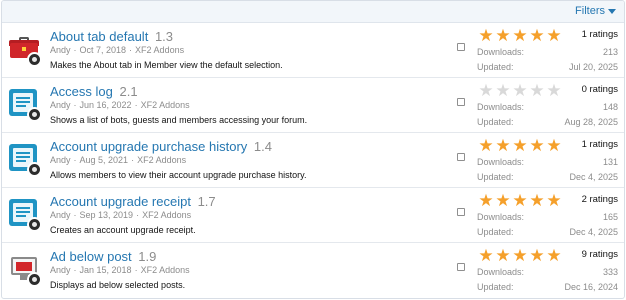  What do you see at coordinates (106, 270) in the screenshot?
I see `addon-date: Jan 15, 2018` at bounding box center [106, 270].